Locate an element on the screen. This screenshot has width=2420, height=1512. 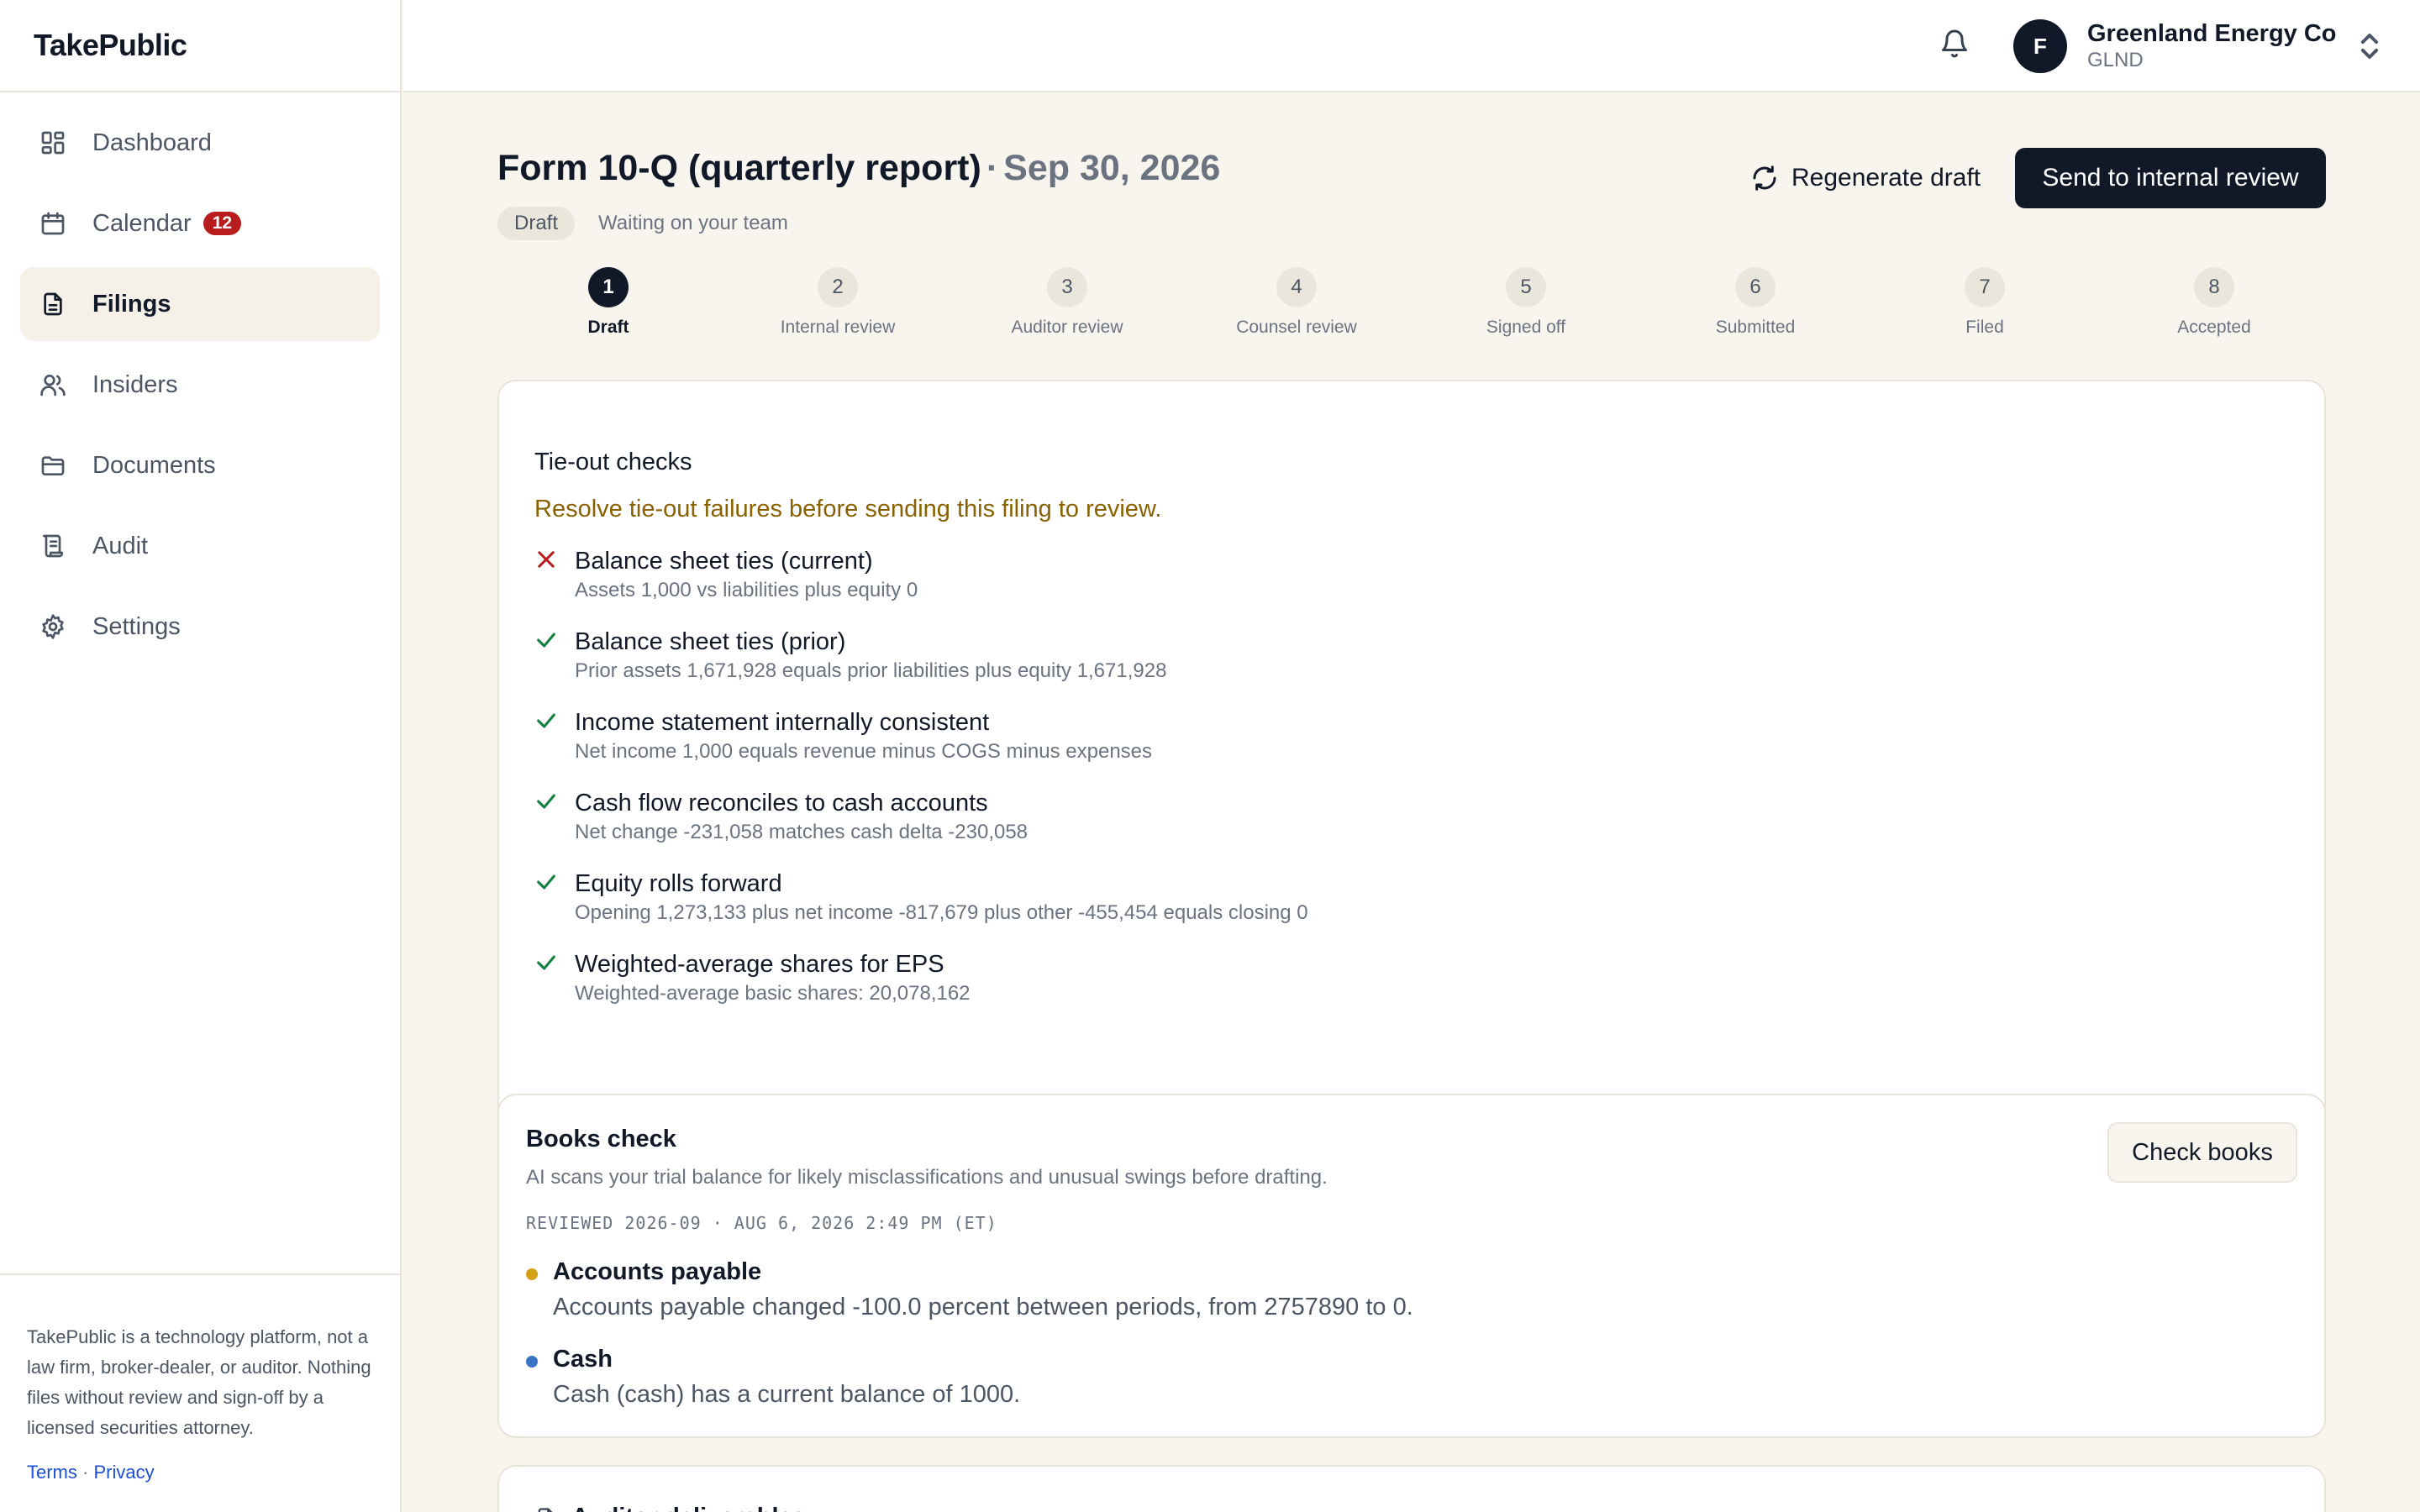
step-auditor-review: 3 Auditor review is located at coordinates (1067, 302).